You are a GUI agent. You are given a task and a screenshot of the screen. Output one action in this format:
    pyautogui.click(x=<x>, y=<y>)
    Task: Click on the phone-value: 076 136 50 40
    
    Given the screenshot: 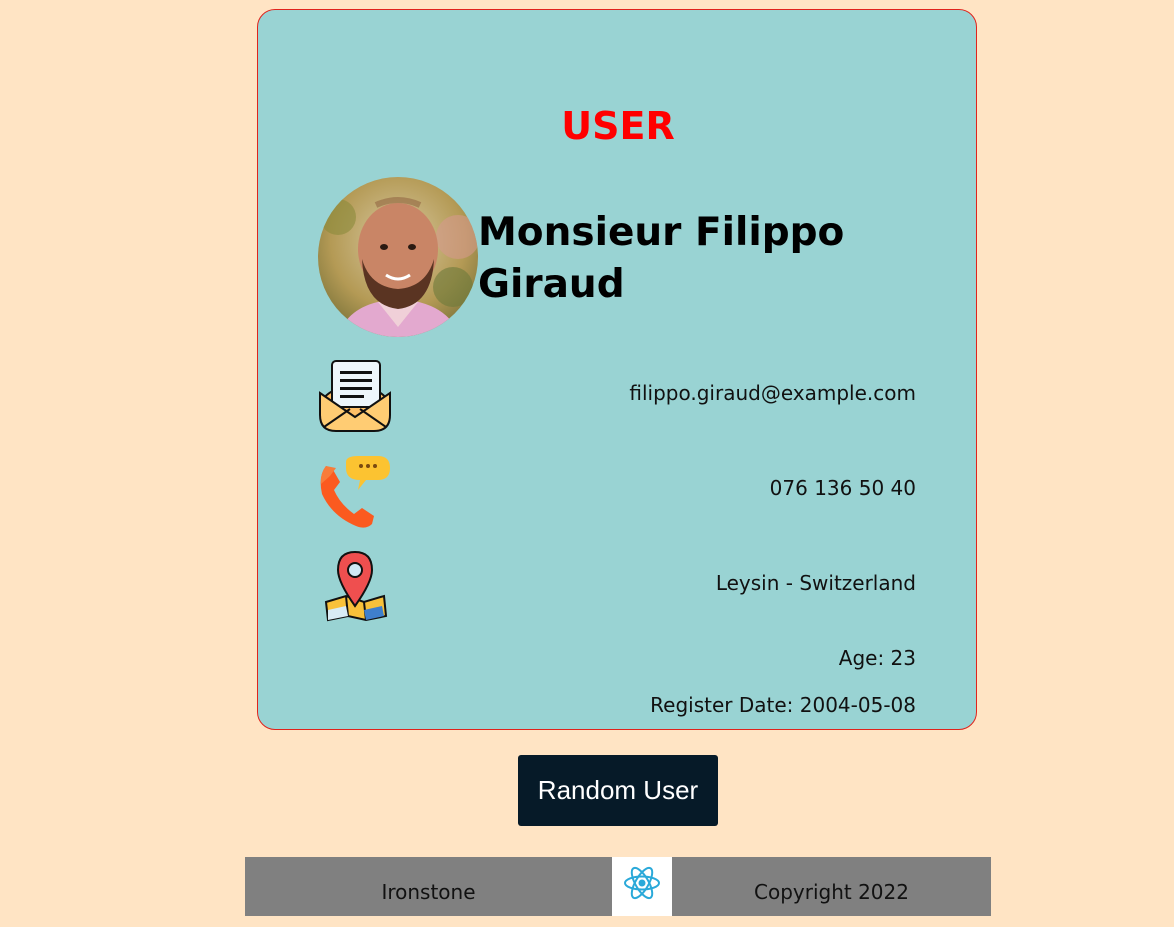 What is the action you would take?
    pyautogui.click(x=842, y=488)
    